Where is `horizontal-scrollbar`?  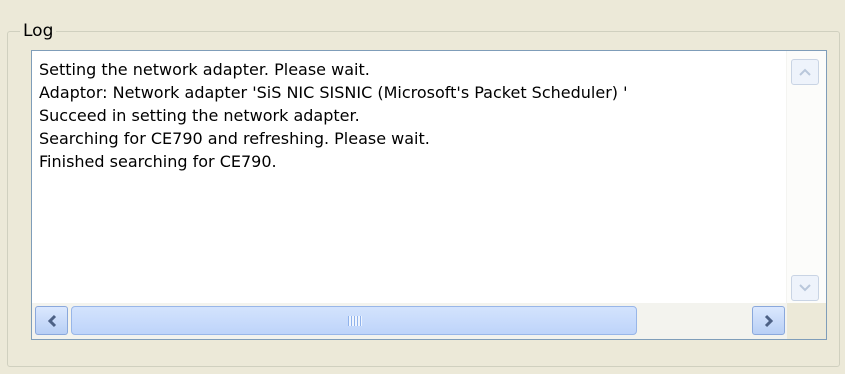 horizontal-scrollbar is located at coordinates (410, 321).